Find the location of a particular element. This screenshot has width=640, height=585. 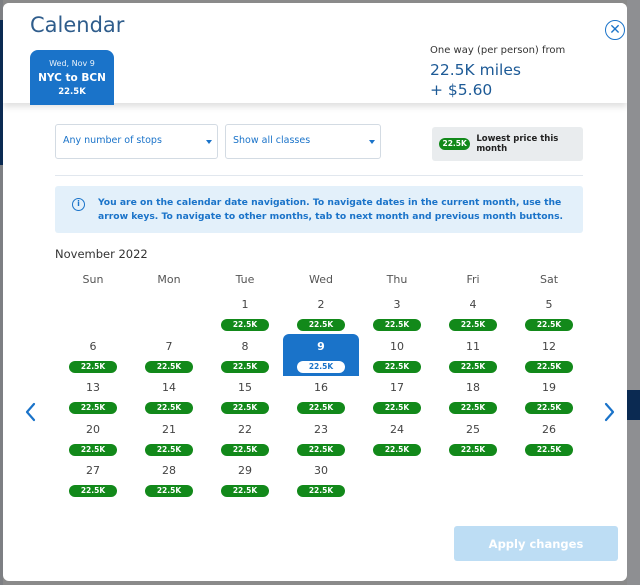

calendar-day: 18 22.5K is located at coordinates (473, 396).